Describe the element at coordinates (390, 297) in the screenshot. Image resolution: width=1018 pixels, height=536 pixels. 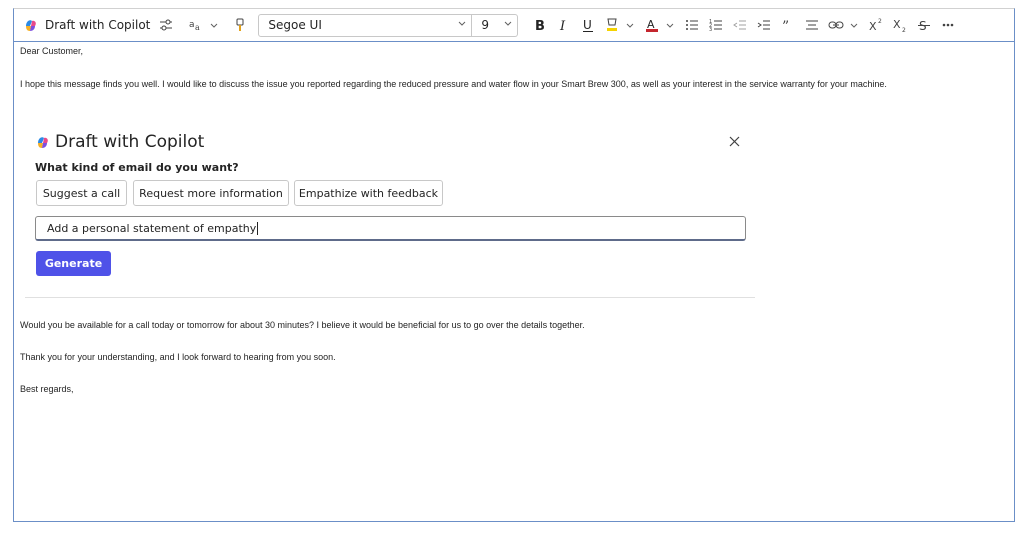
I see `panel-divider` at that location.